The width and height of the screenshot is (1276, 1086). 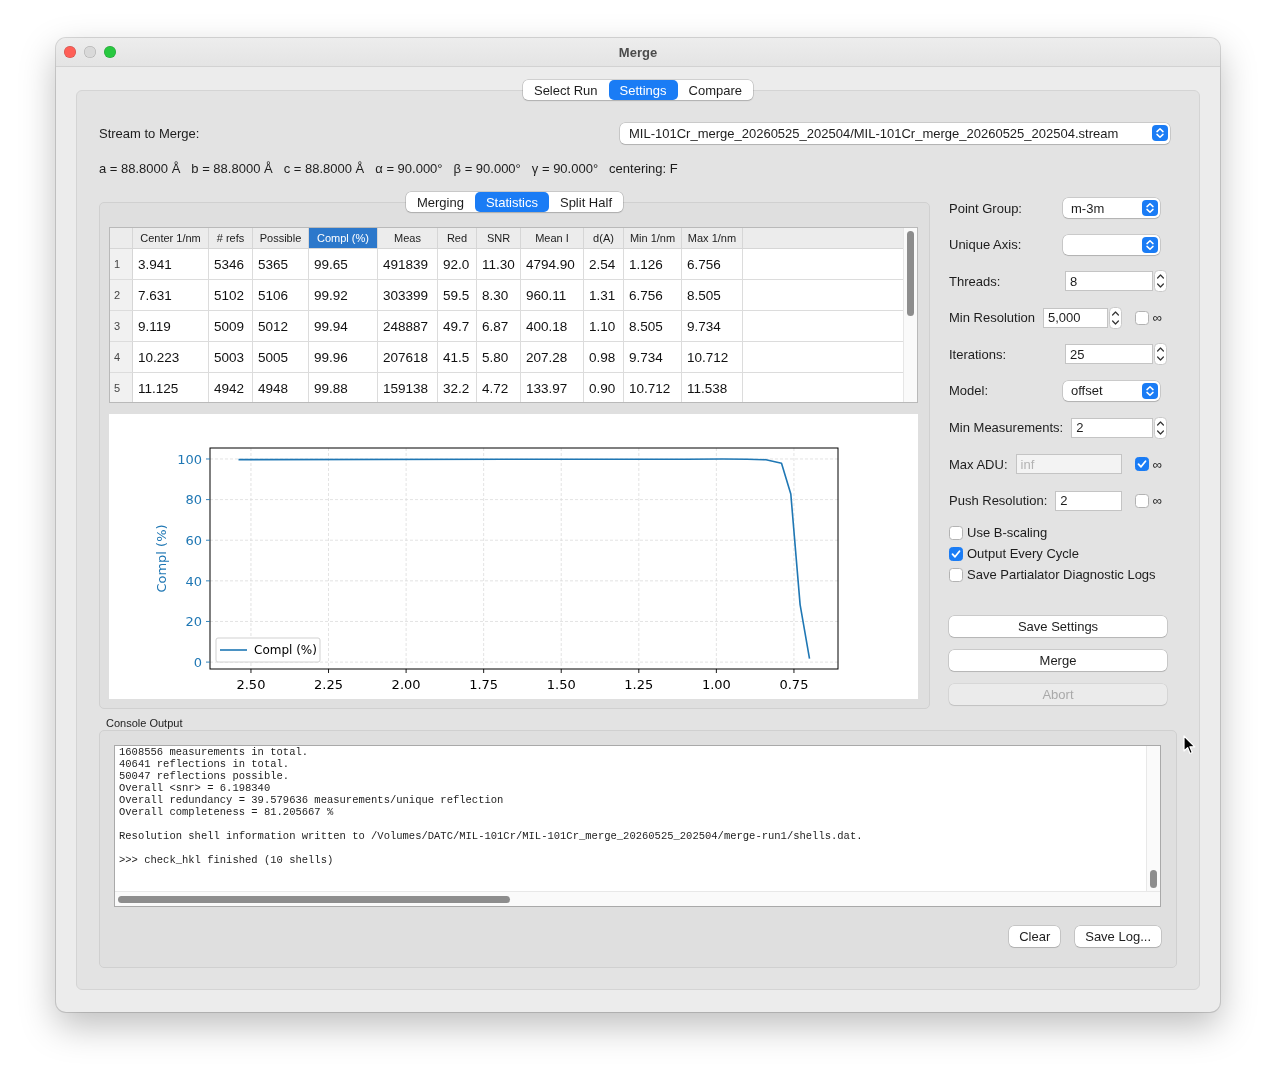 I want to click on table-cell: 248887, so click(x=408, y=326).